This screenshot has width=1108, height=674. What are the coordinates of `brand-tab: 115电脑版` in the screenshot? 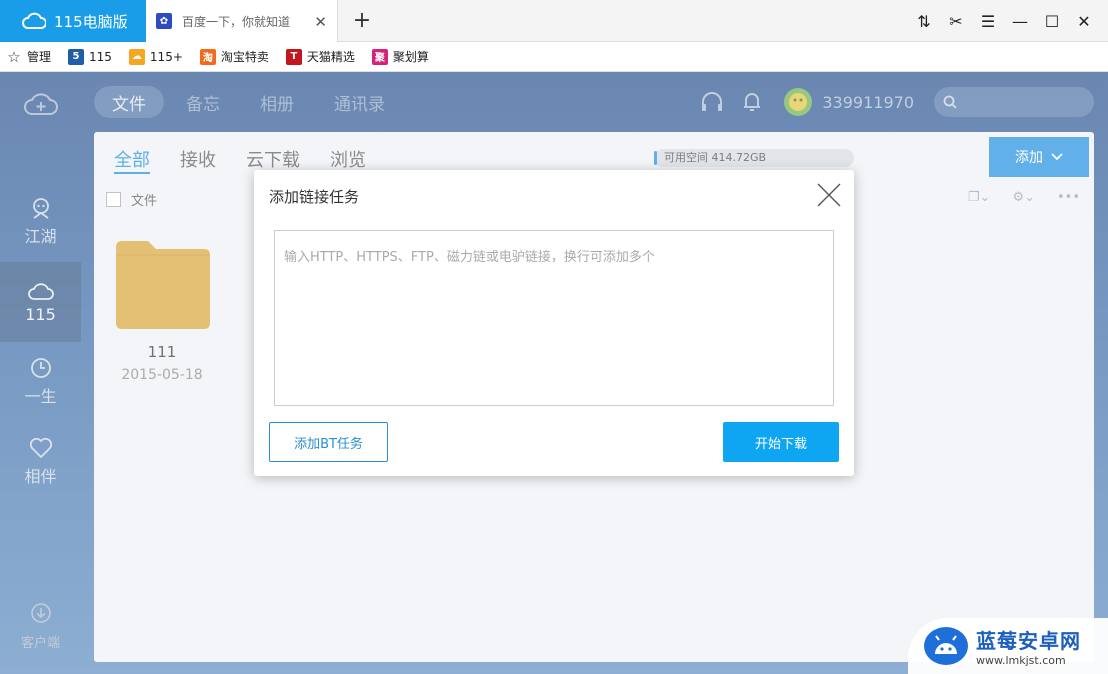 It's located at (73, 21).